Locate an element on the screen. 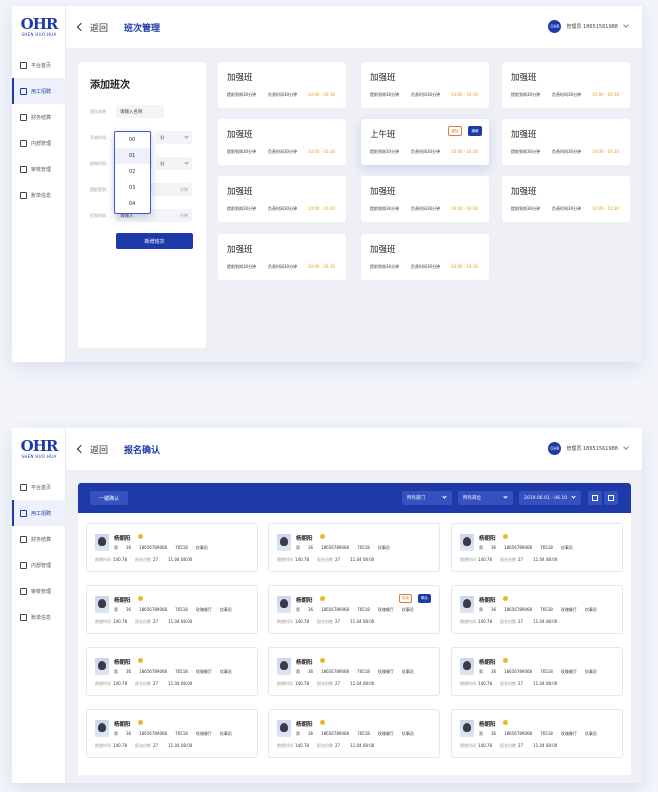 The height and width of the screenshot is (792, 658). date-range-select: 2019.06.01 - 06.10 is located at coordinates (550, 498).